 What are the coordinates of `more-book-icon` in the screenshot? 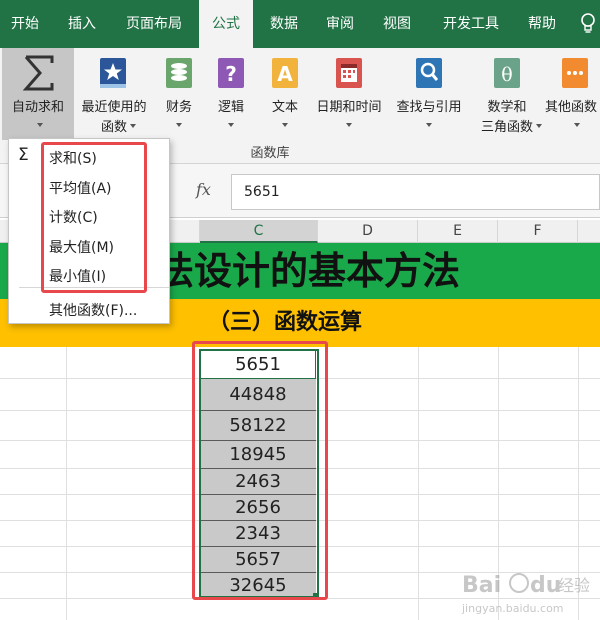 It's located at (575, 73).